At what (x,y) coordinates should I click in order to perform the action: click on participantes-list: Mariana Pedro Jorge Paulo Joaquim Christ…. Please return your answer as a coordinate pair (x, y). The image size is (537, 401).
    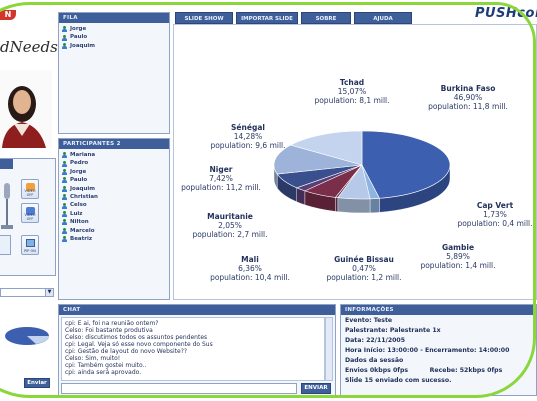
    Looking at the image, I should click on (114, 197).